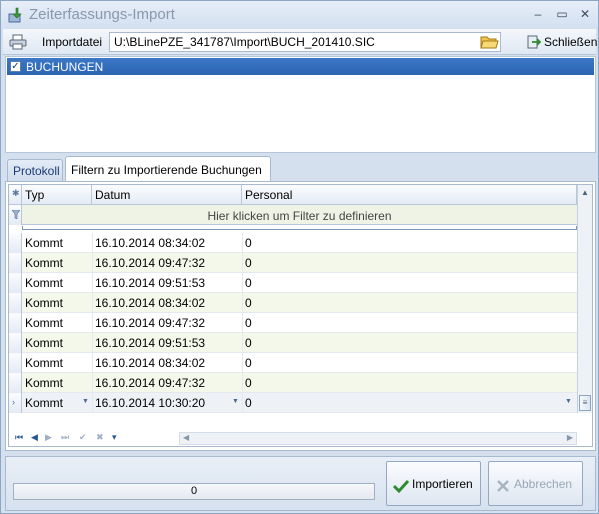 Image resolution: width=599 pixels, height=514 pixels. What do you see at coordinates (571, 42) in the screenshot?
I see `close-button-label: Schließen` at bounding box center [571, 42].